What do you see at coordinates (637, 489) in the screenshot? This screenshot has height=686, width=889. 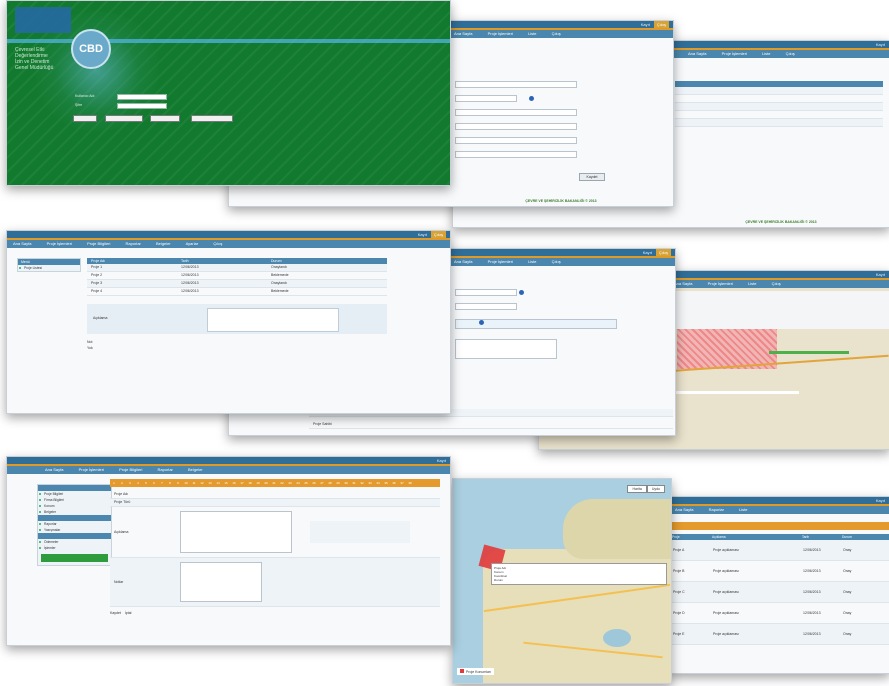 I see `map-type-map-button: Harita` at bounding box center [637, 489].